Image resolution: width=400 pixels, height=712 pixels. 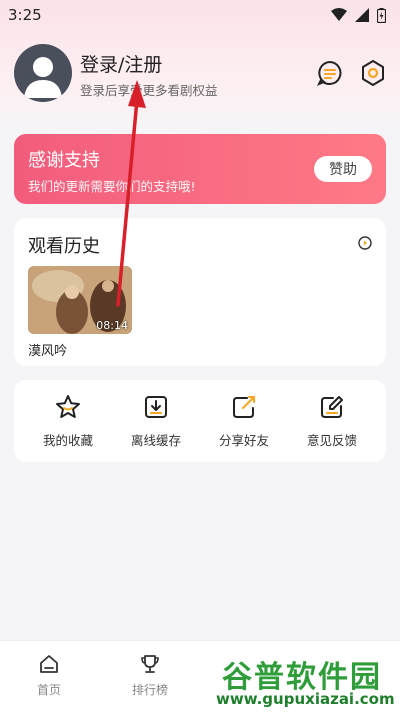 What do you see at coordinates (68, 422) in the screenshot?
I see `favorites-button: 我的收藏` at bounding box center [68, 422].